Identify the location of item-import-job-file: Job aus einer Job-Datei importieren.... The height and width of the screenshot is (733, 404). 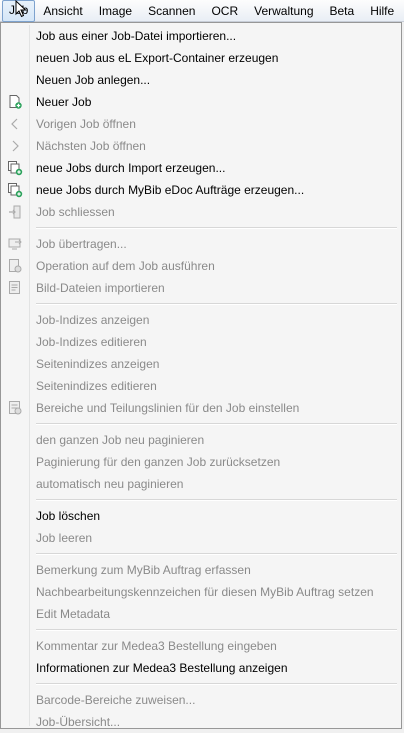
(201, 36).